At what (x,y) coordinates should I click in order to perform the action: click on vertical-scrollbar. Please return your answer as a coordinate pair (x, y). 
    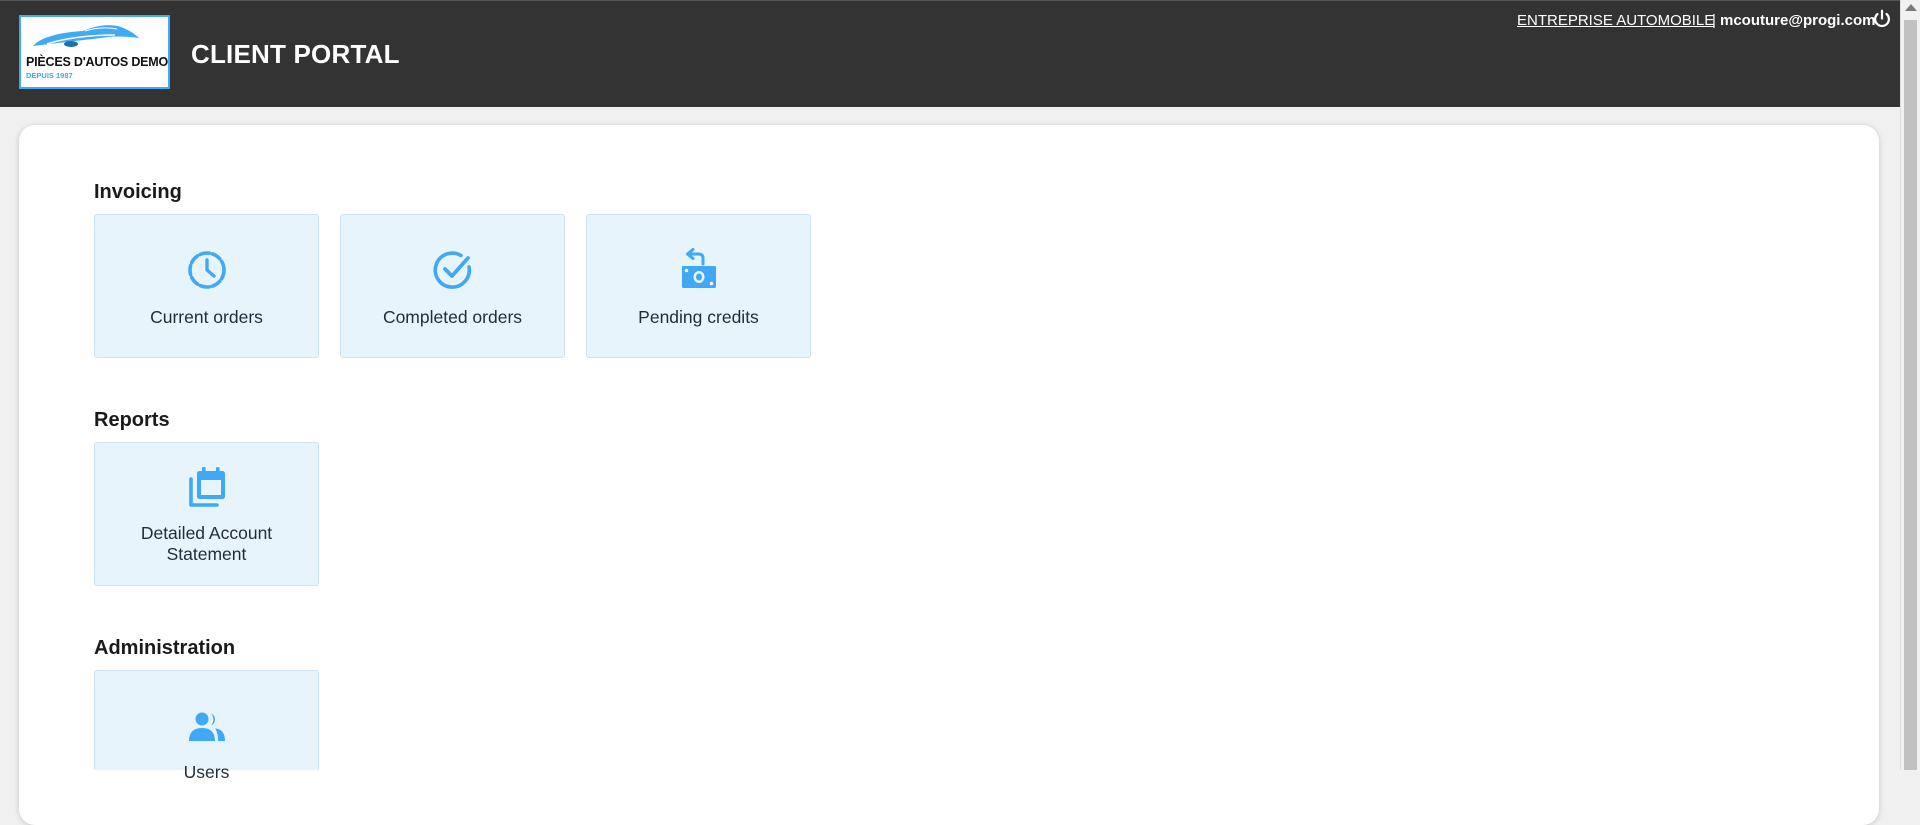
    Looking at the image, I should click on (1910, 385).